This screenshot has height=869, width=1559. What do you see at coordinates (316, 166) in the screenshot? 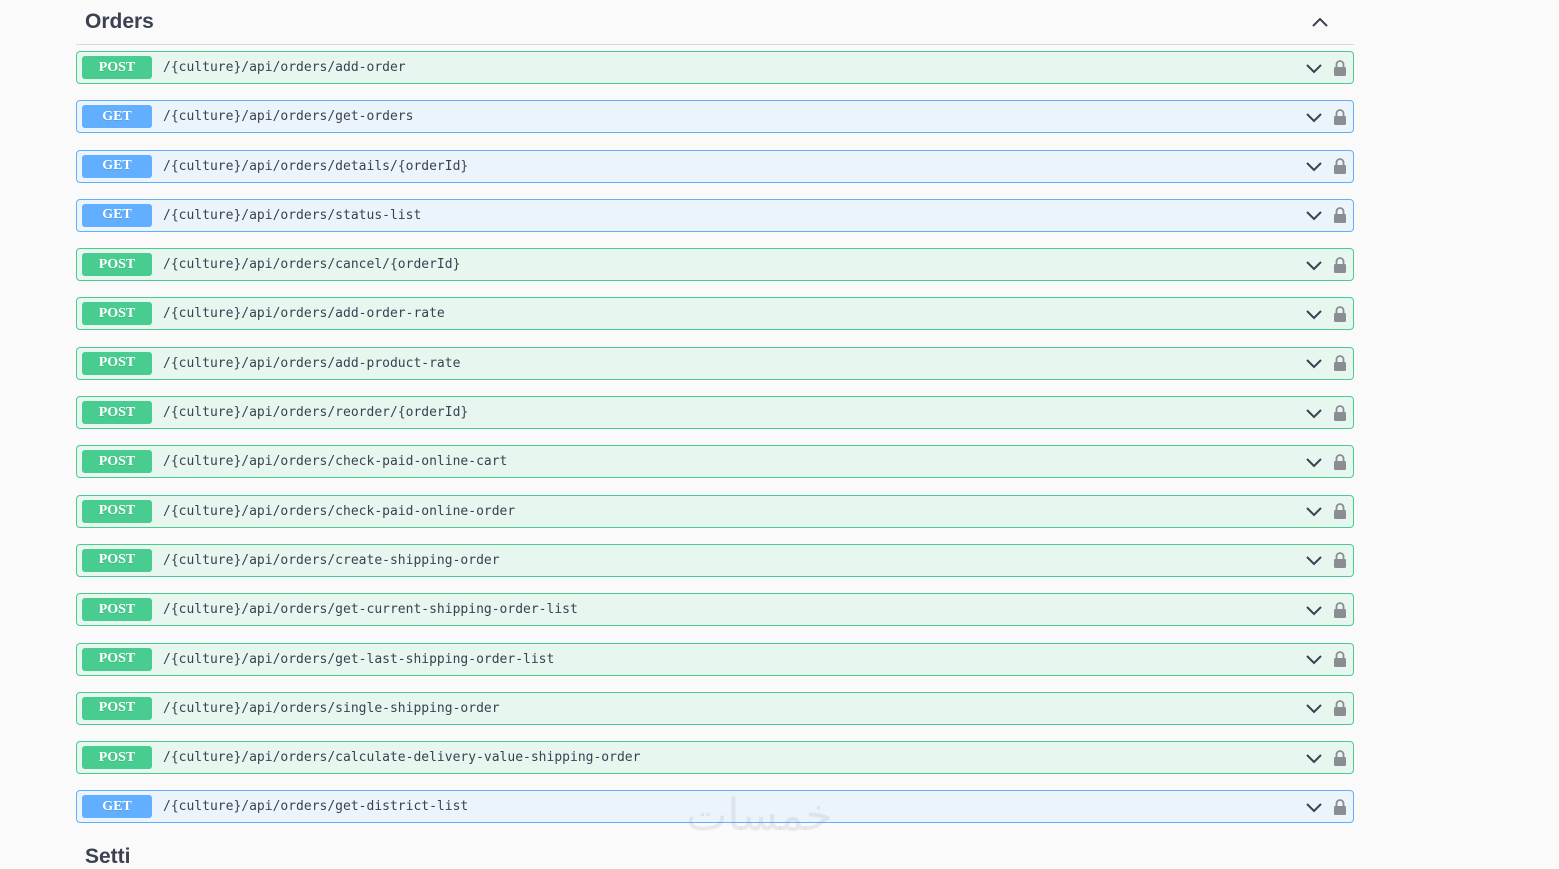
I see `operation-path: /{culture}/api/orders/details/{orderId}` at bounding box center [316, 166].